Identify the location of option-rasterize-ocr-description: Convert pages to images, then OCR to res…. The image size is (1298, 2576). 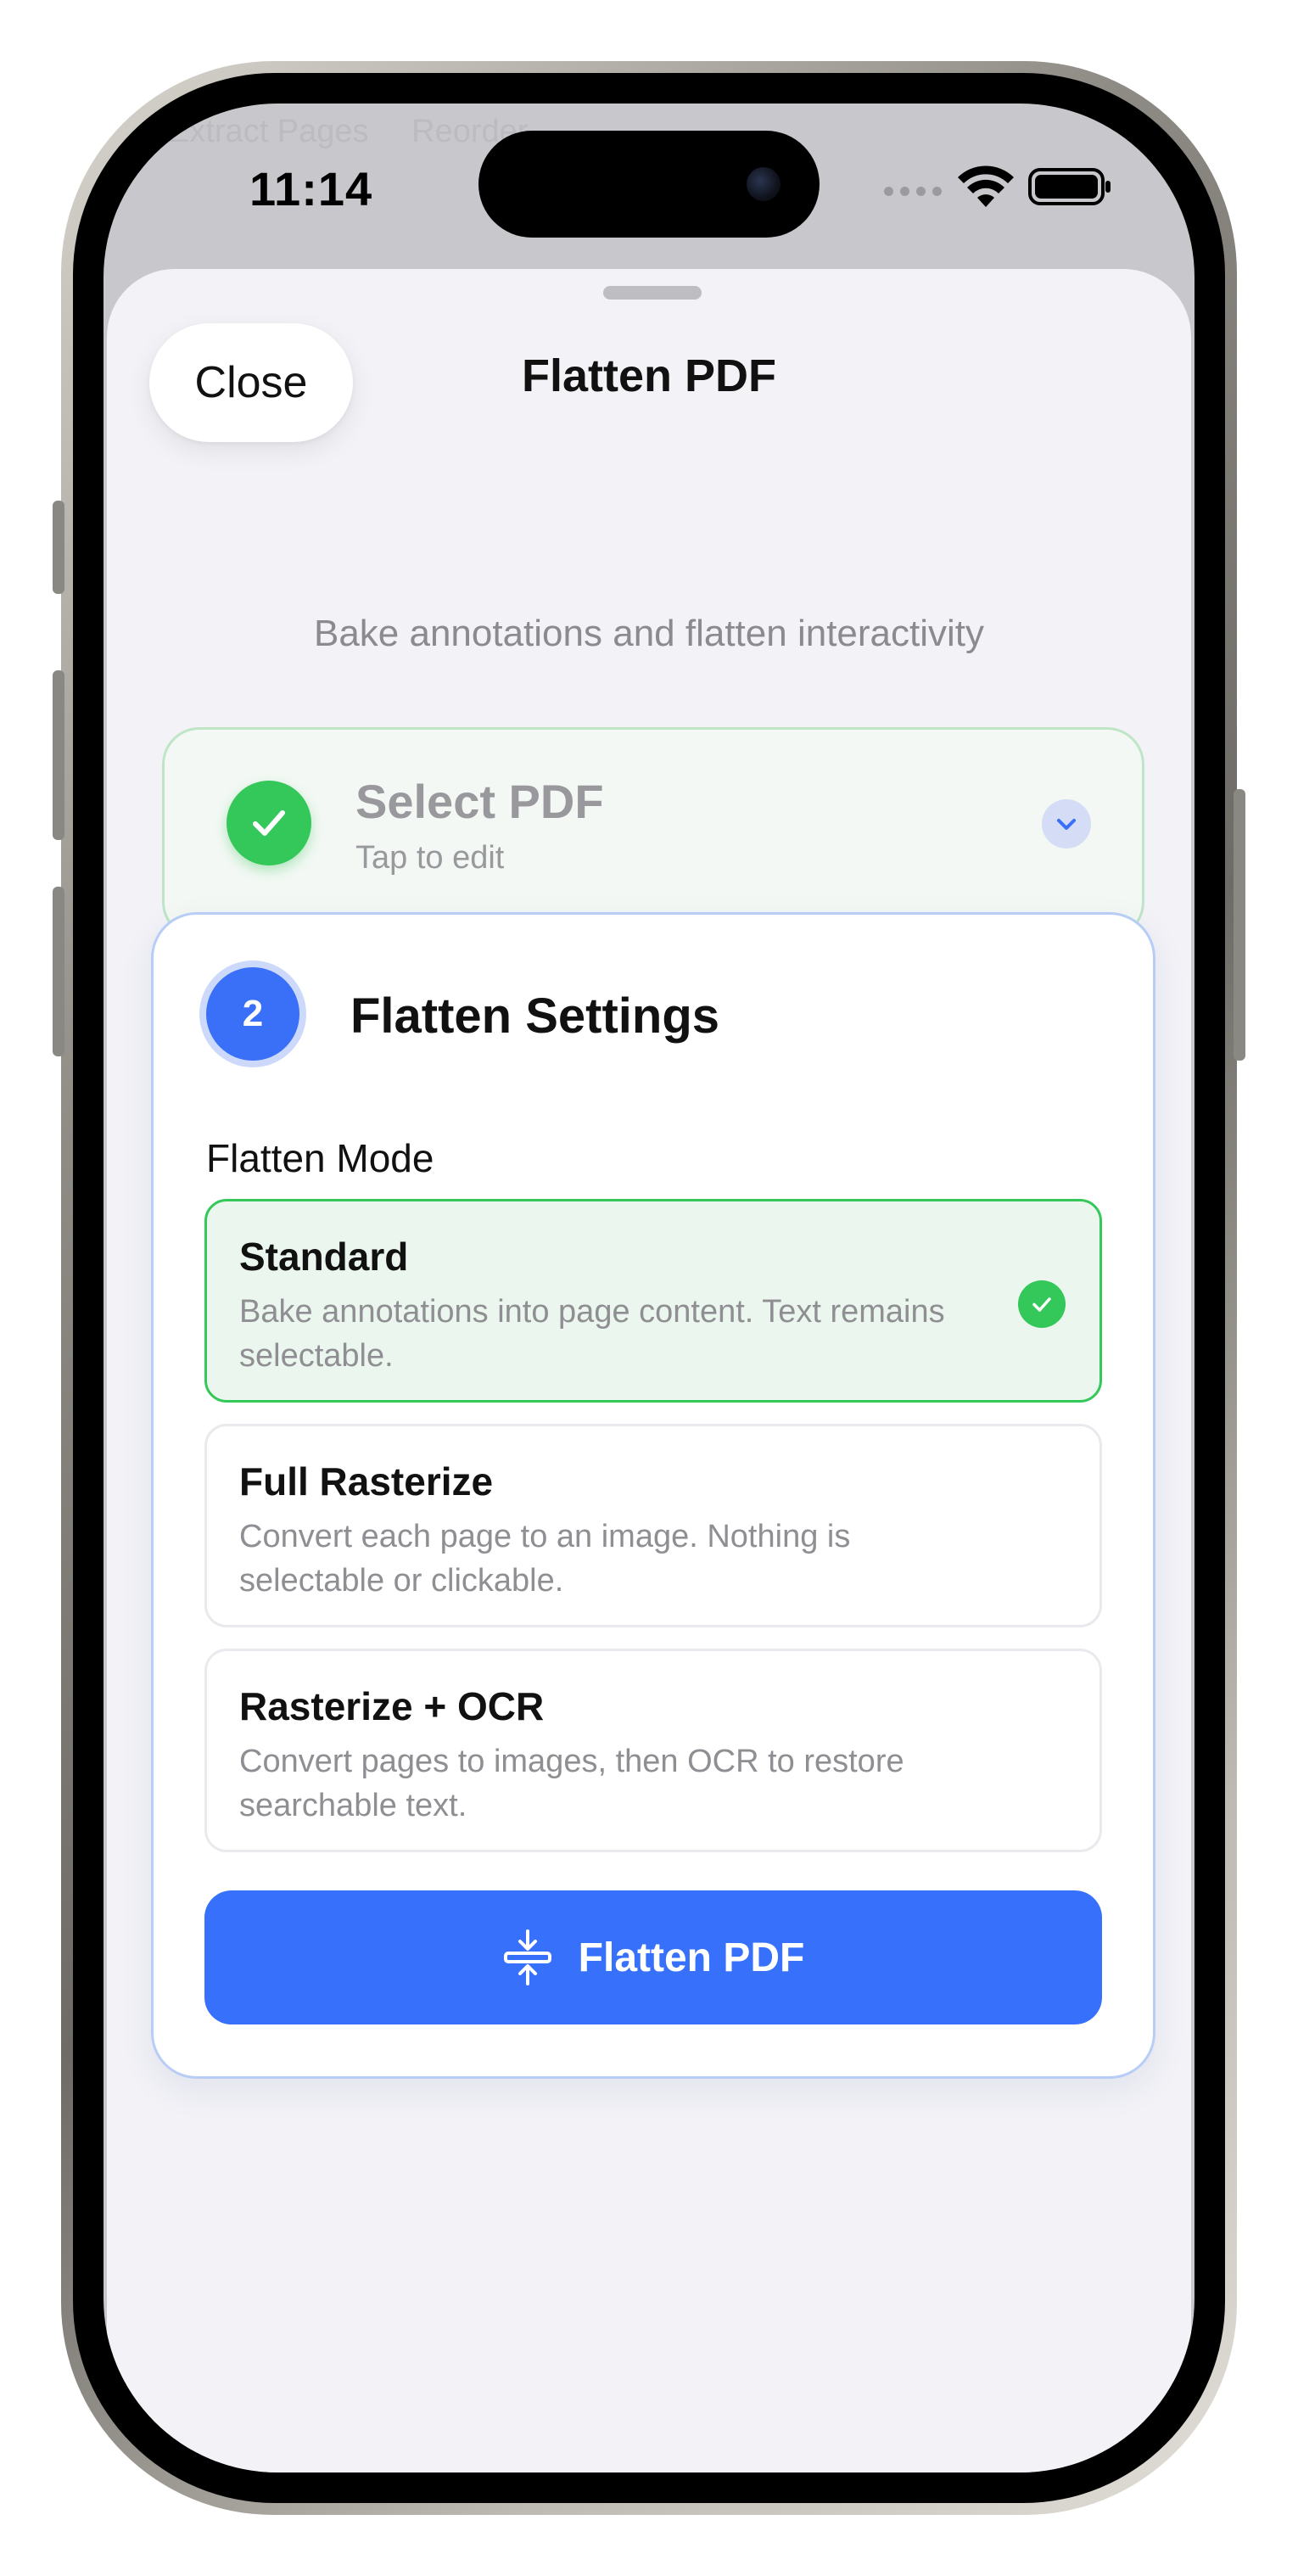
(571, 1784).